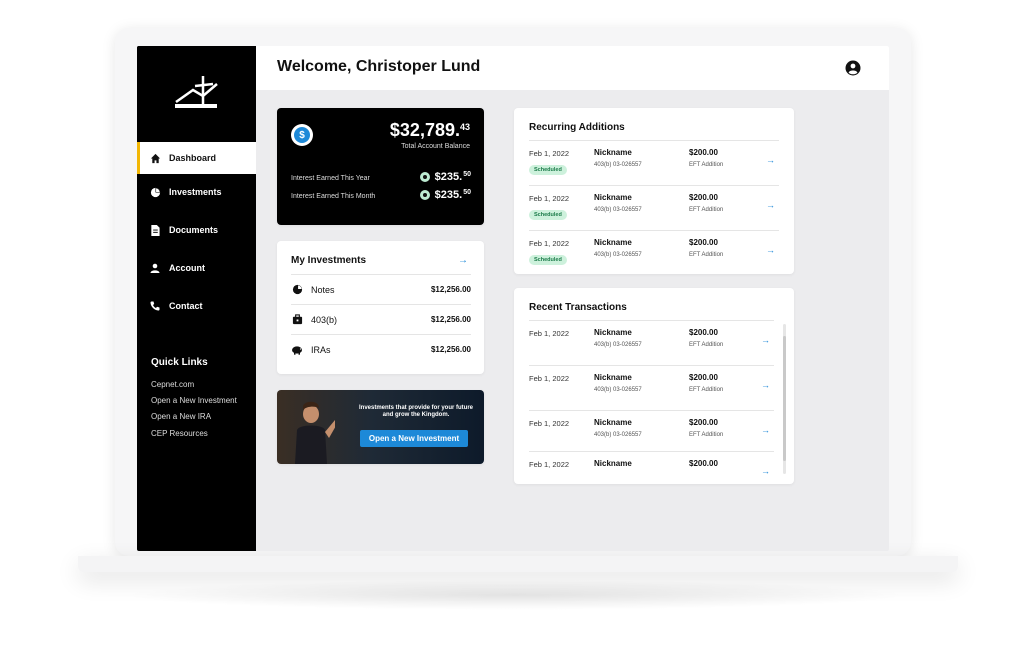  I want to click on cep-logo-icon, so click(196, 92).